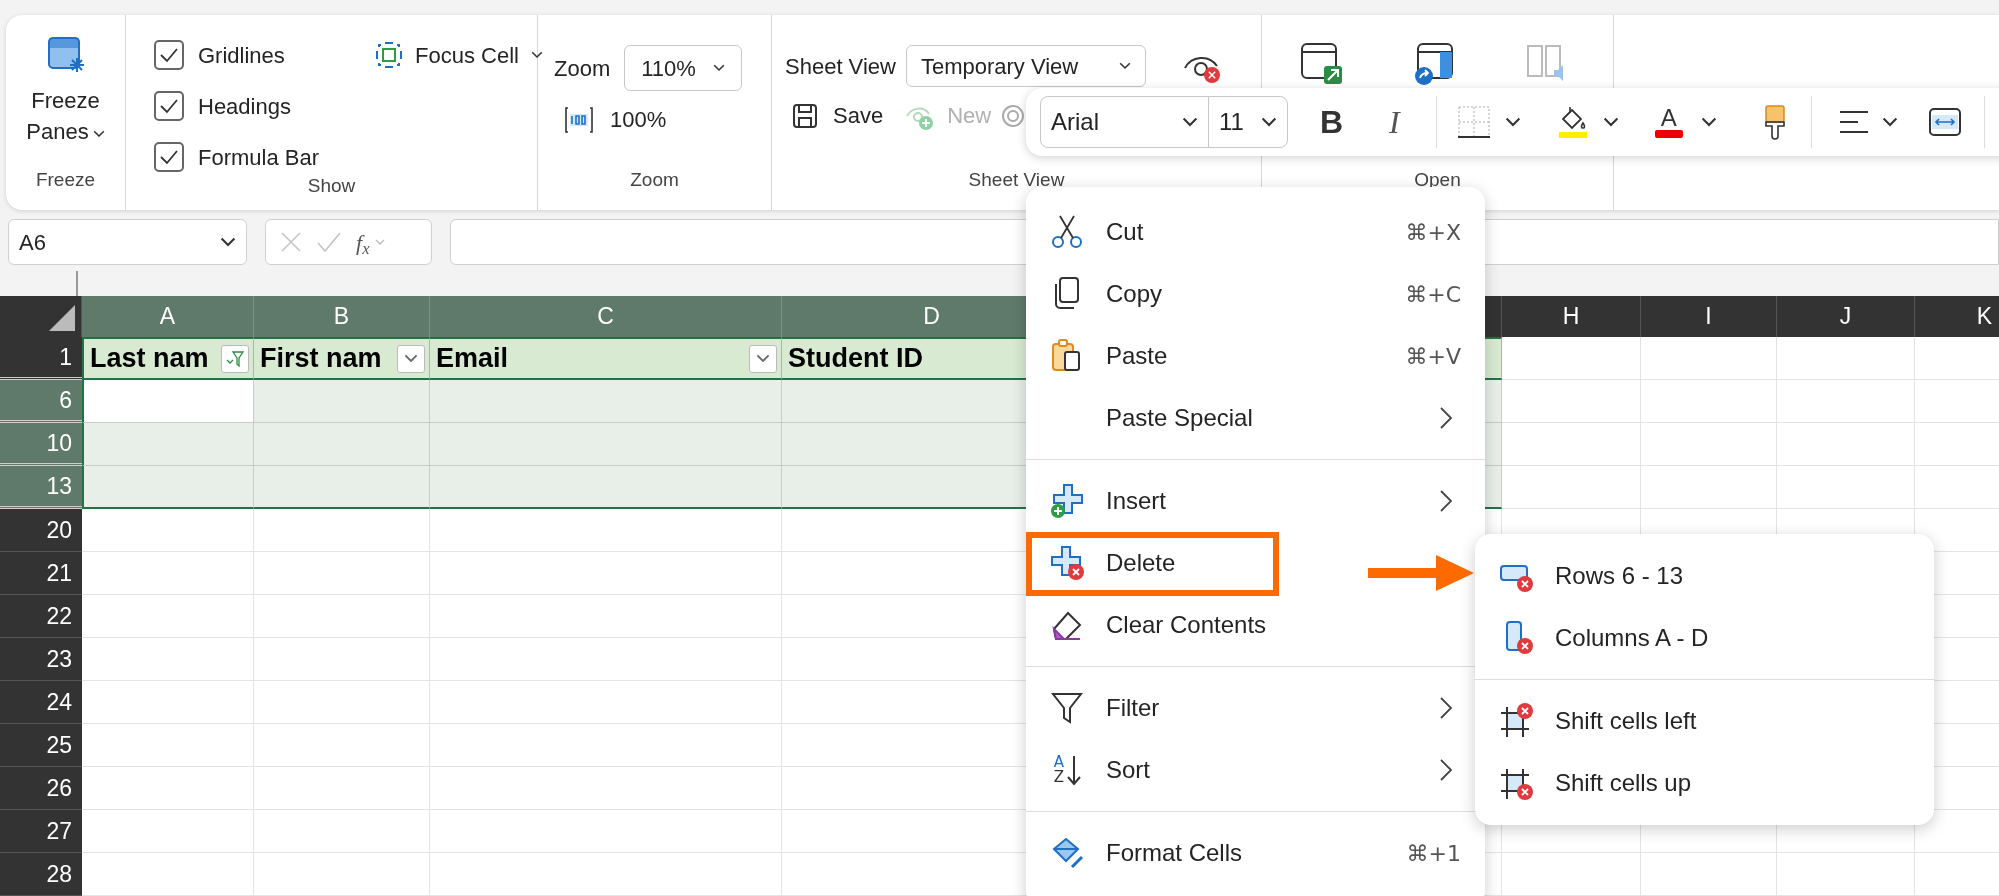 This screenshot has width=1999, height=896. Describe the element at coordinates (1433, 356) in the screenshot. I see `shortcut-text: ⌘+V` at that location.